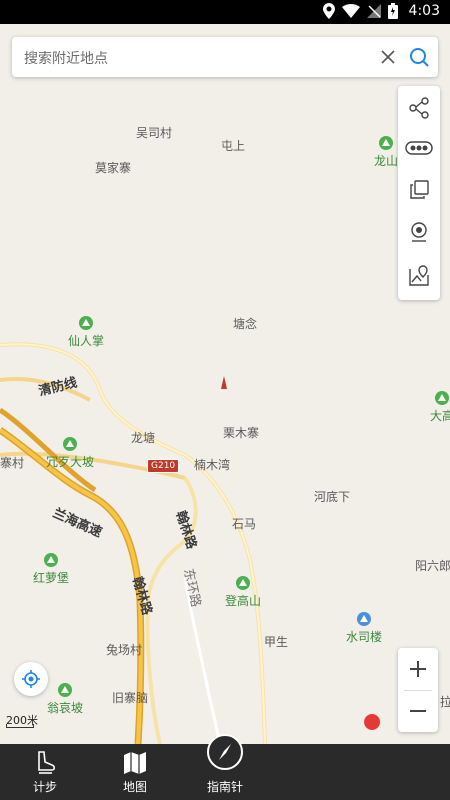 This screenshot has height=800, width=450. What do you see at coordinates (12, 463) in the screenshot?
I see `place-label: 寨村` at bounding box center [12, 463].